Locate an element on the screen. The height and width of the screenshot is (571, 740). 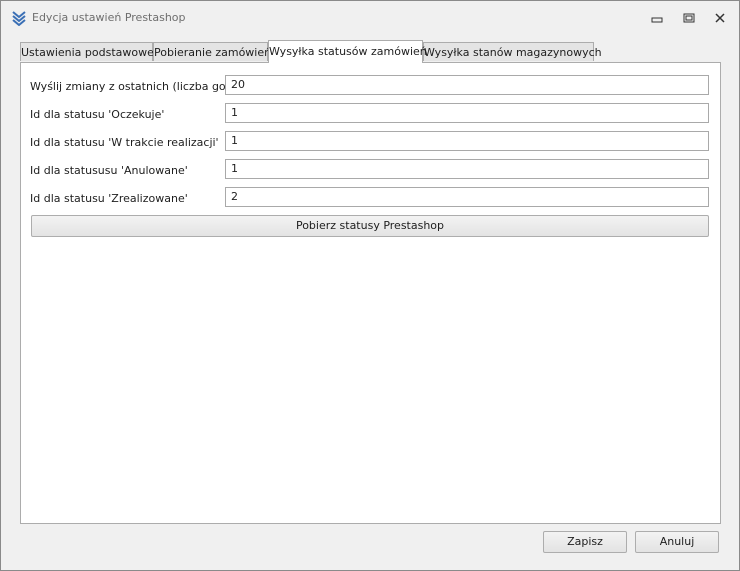
close-icon is located at coordinates (720, 18).